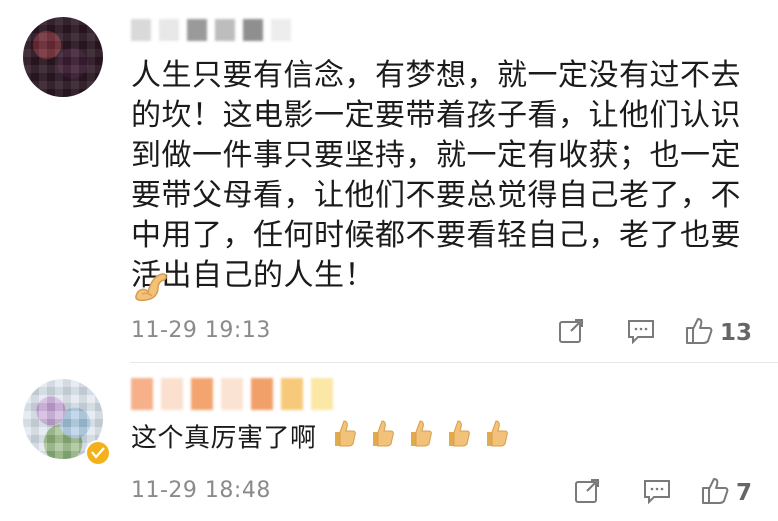 The height and width of the screenshot is (521, 778). What do you see at coordinates (718, 333) in the screenshot?
I see `like-button: 13` at bounding box center [718, 333].